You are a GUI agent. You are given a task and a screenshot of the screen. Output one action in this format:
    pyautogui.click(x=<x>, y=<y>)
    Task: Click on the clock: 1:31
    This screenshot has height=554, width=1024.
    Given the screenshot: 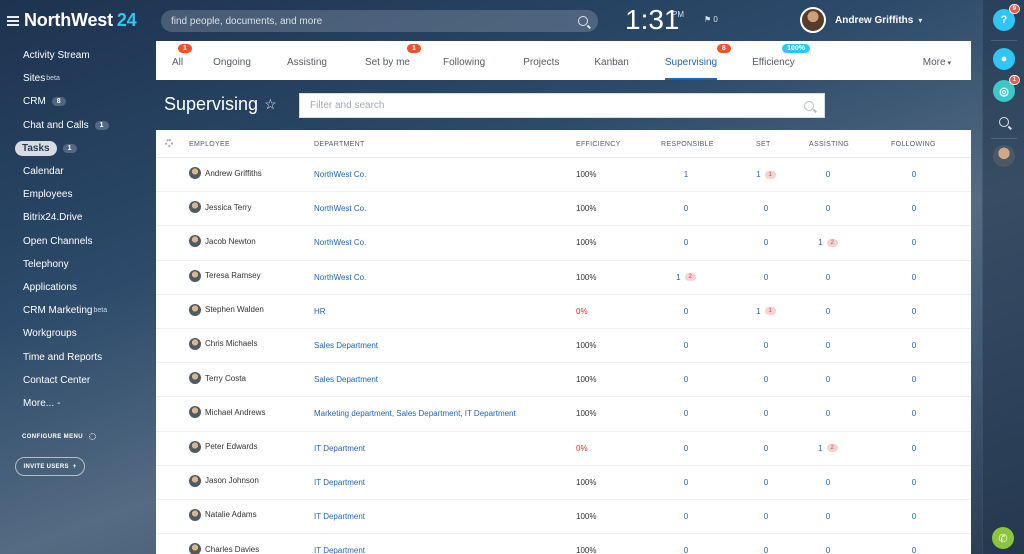 What is the action you would take?
    pyautogui.click(x=652, y=20)
    